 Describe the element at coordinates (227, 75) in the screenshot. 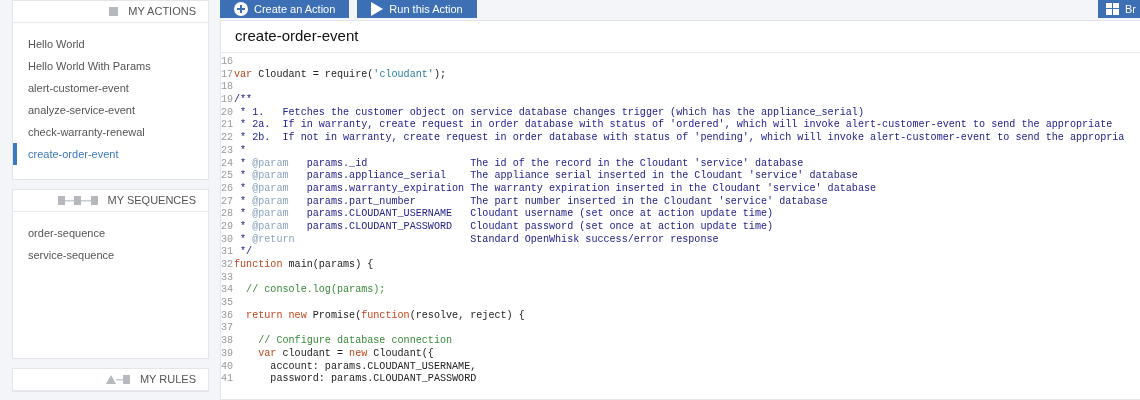

I see `line-number: 17` at that location.